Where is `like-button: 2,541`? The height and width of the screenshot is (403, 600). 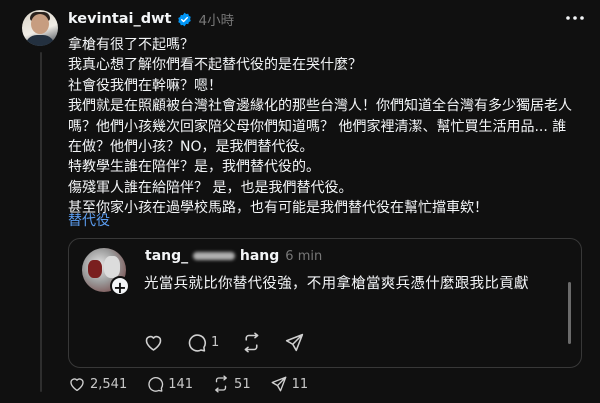 like-button: 2,541 is located at coordinates (97, 384).